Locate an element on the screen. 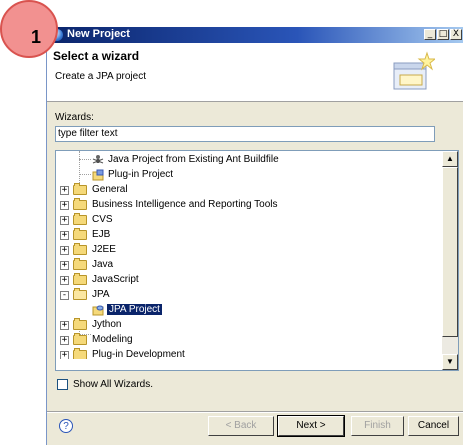 This screenshot has width=463, height=445. step-badge: 1 is located at coordinates (29, 29).